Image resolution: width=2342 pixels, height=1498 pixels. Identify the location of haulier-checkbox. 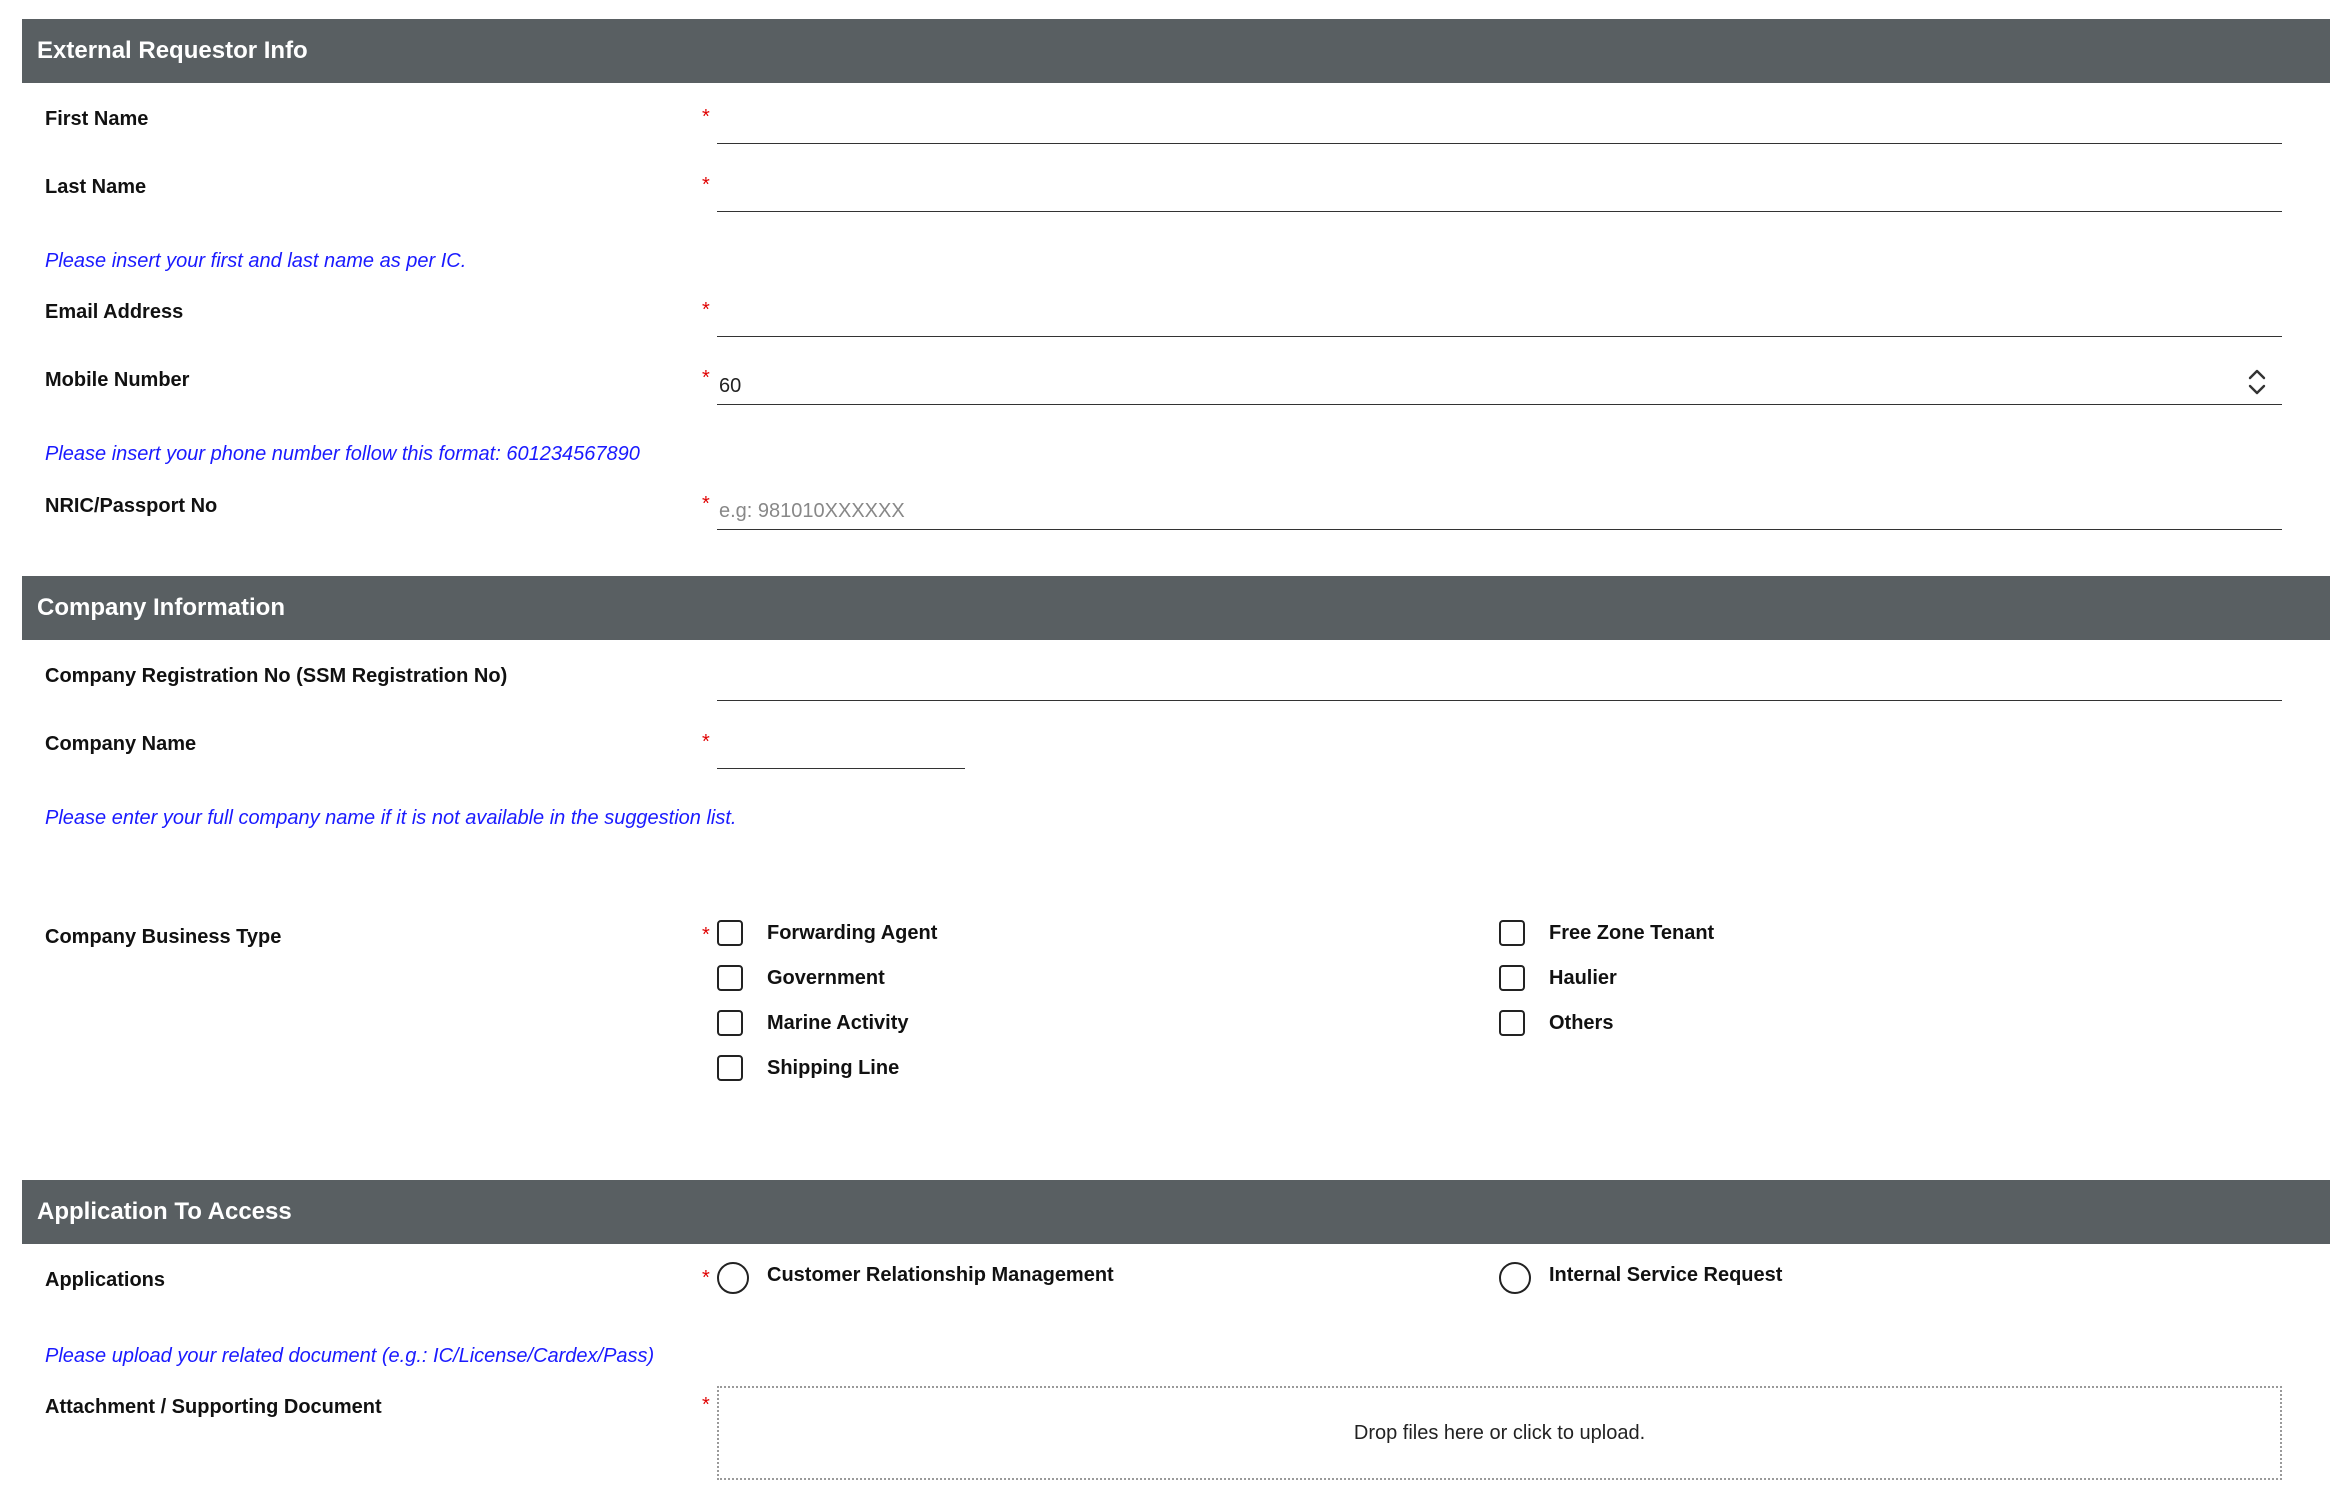
(1512, 978).